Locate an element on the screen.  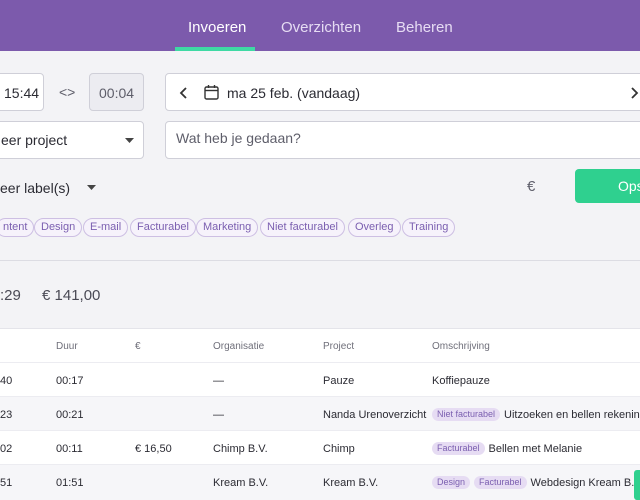
label-chip-overleg: Overleg is located at coordinates (374, 227).